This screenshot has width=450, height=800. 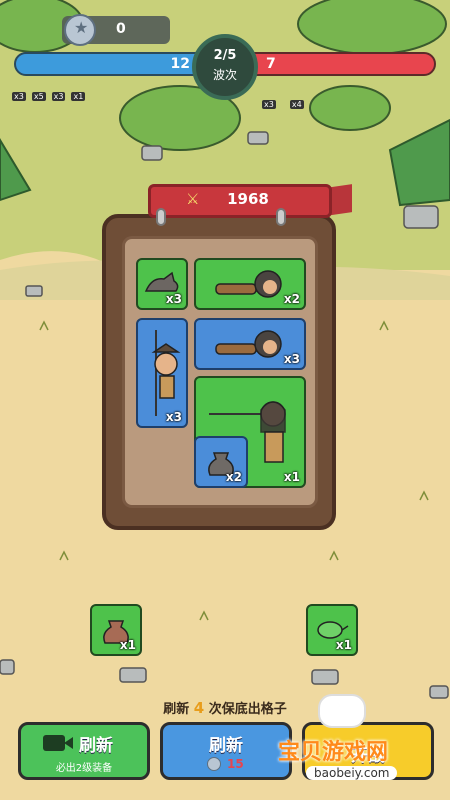 I want to click on video-camera-lens, so click(x=68, y=743).